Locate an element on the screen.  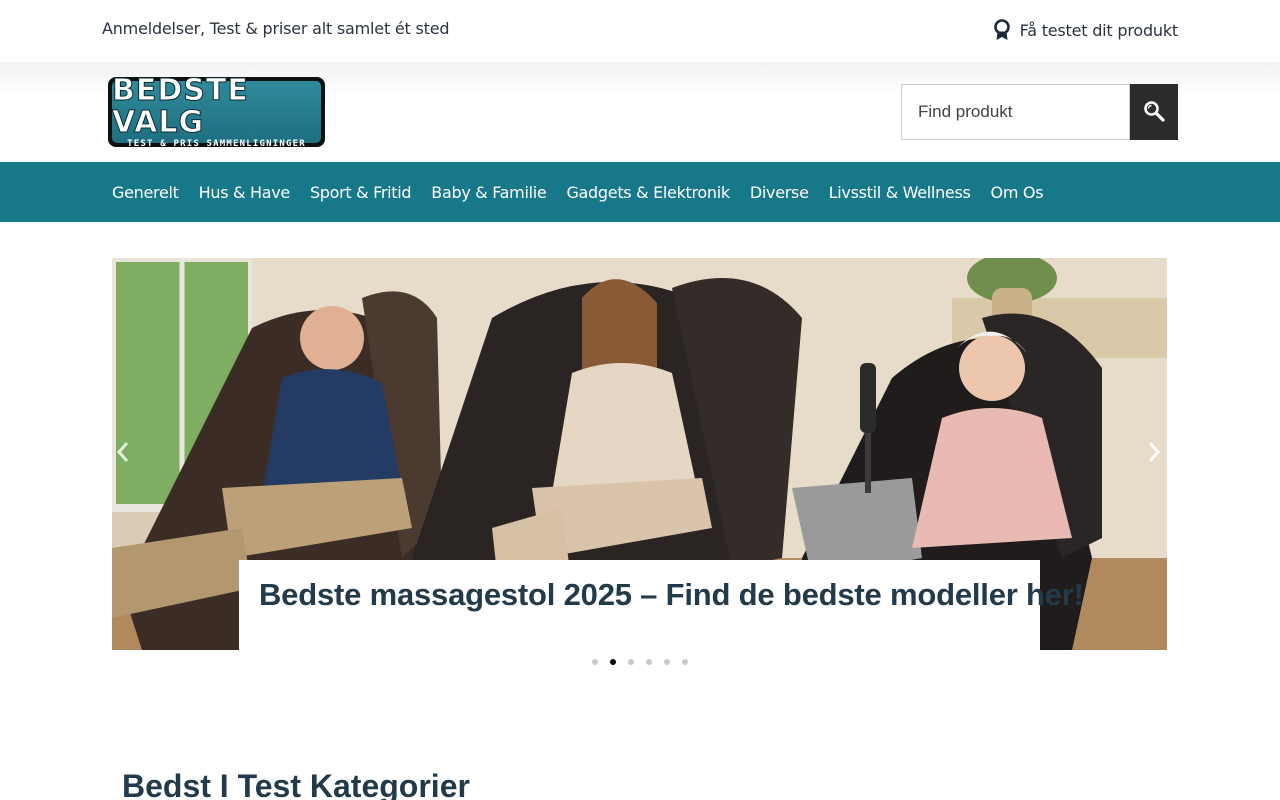
slider-prev-button is located at coordinates (125, 454).